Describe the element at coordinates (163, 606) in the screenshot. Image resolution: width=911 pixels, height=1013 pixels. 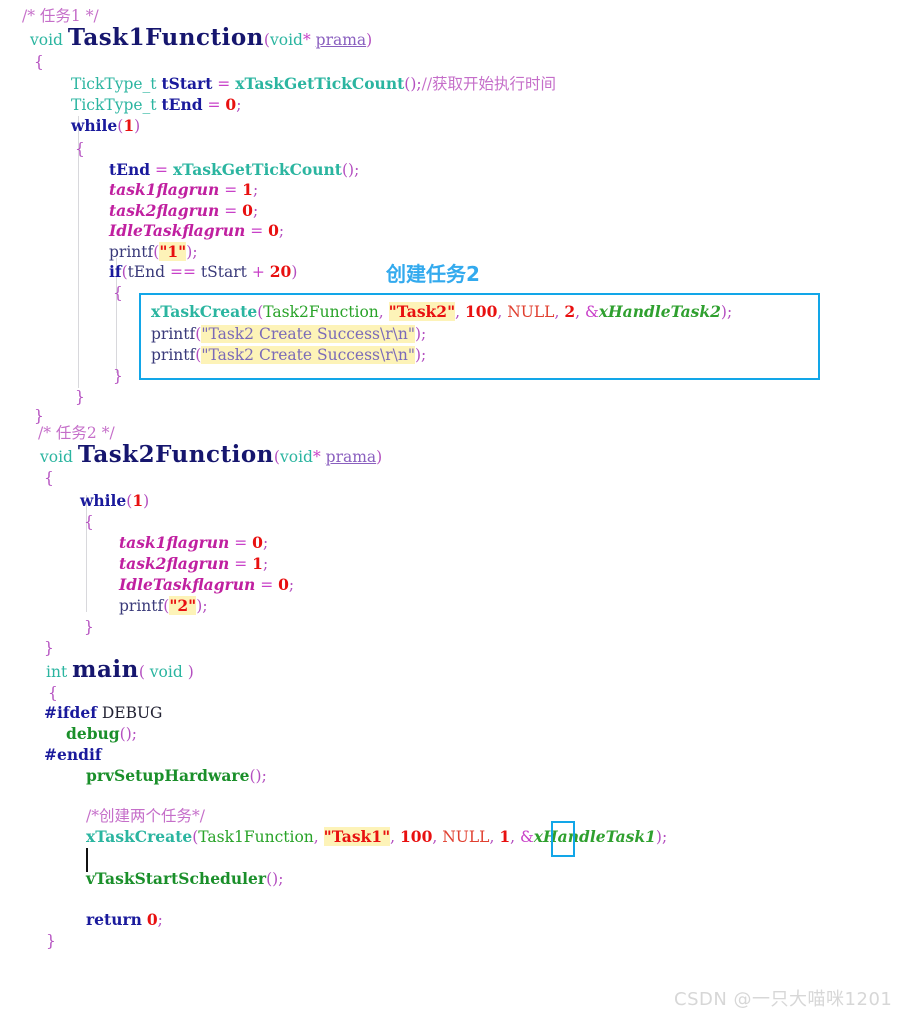
I see `code-line: printf("2");` at that location.